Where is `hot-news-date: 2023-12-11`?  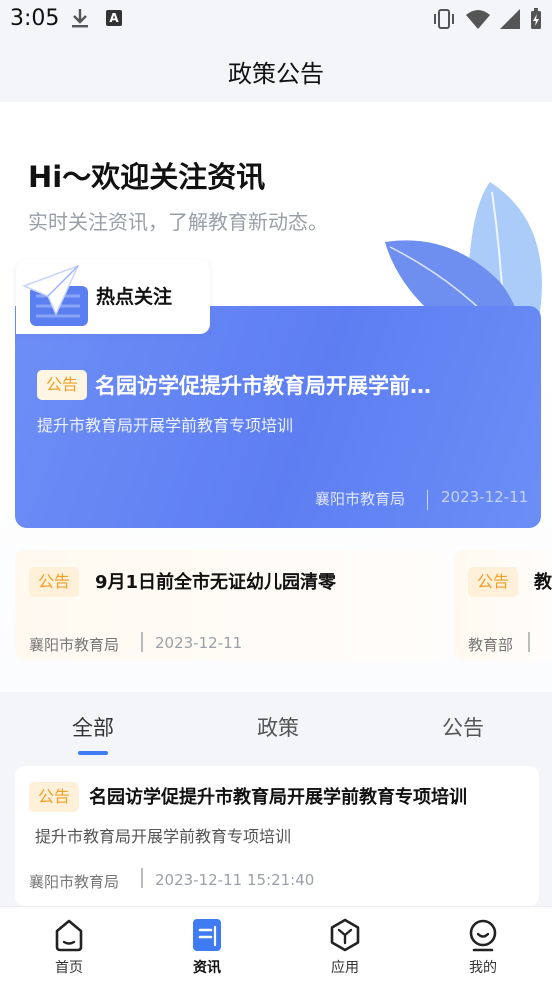
hot-news-date: 2023-12-11 is located at coordinates (485, 497).